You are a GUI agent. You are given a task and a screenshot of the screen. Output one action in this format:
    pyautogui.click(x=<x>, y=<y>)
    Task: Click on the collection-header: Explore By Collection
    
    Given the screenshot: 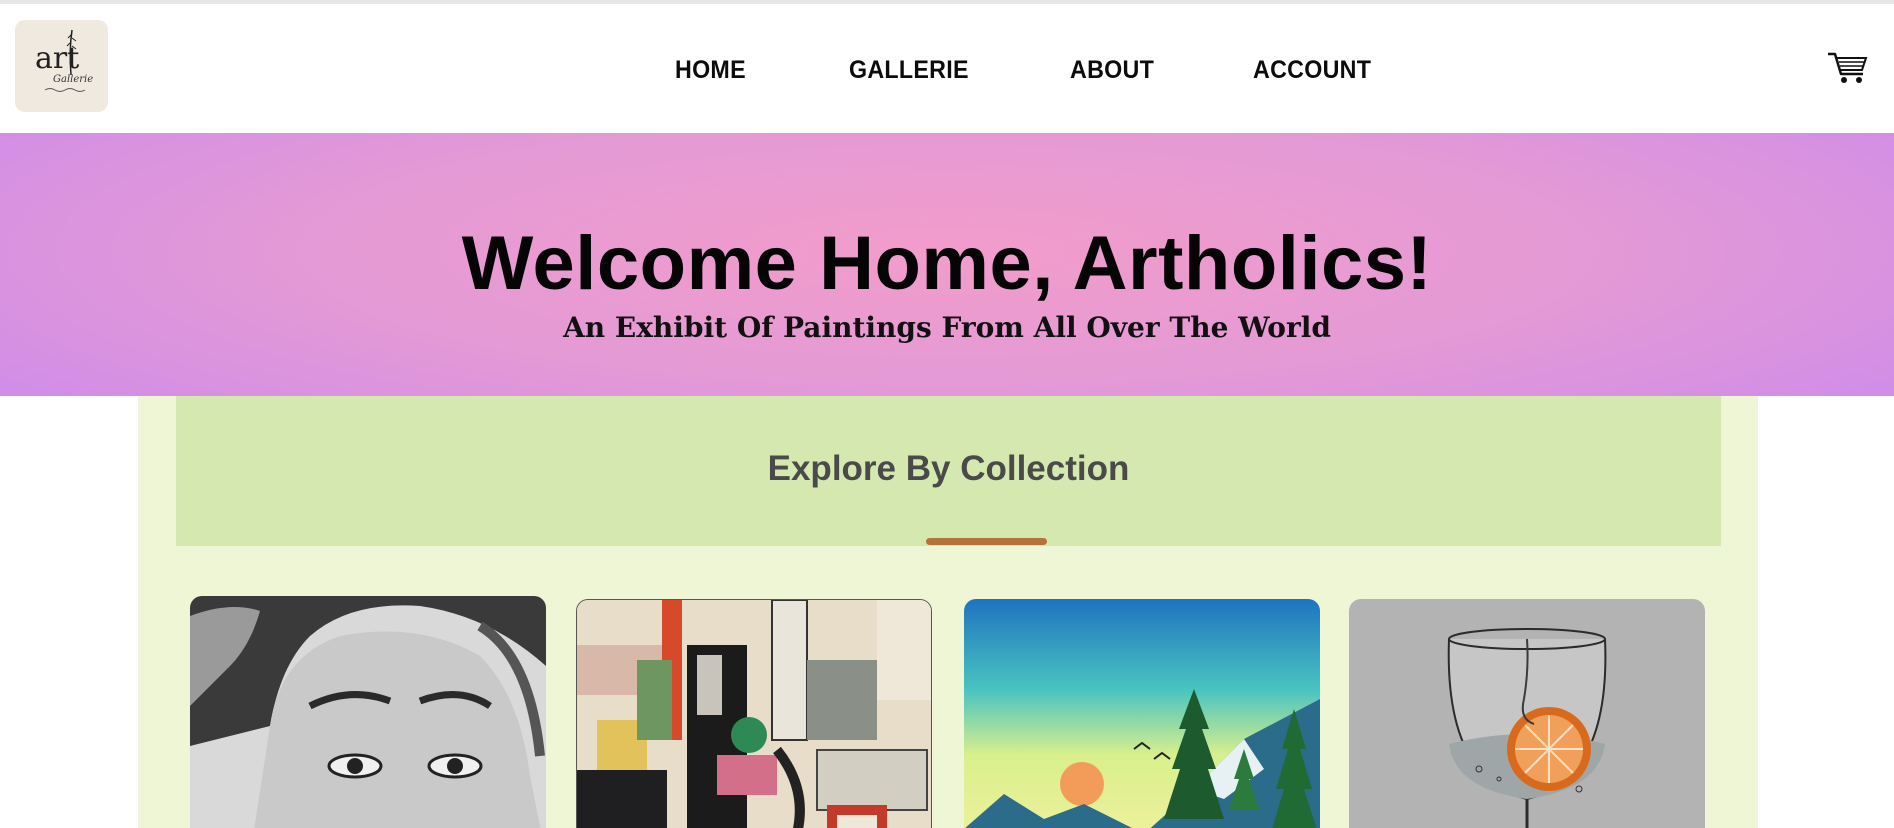 What is the action you would take?
    pyautogui.click(x=948, y=471)
    